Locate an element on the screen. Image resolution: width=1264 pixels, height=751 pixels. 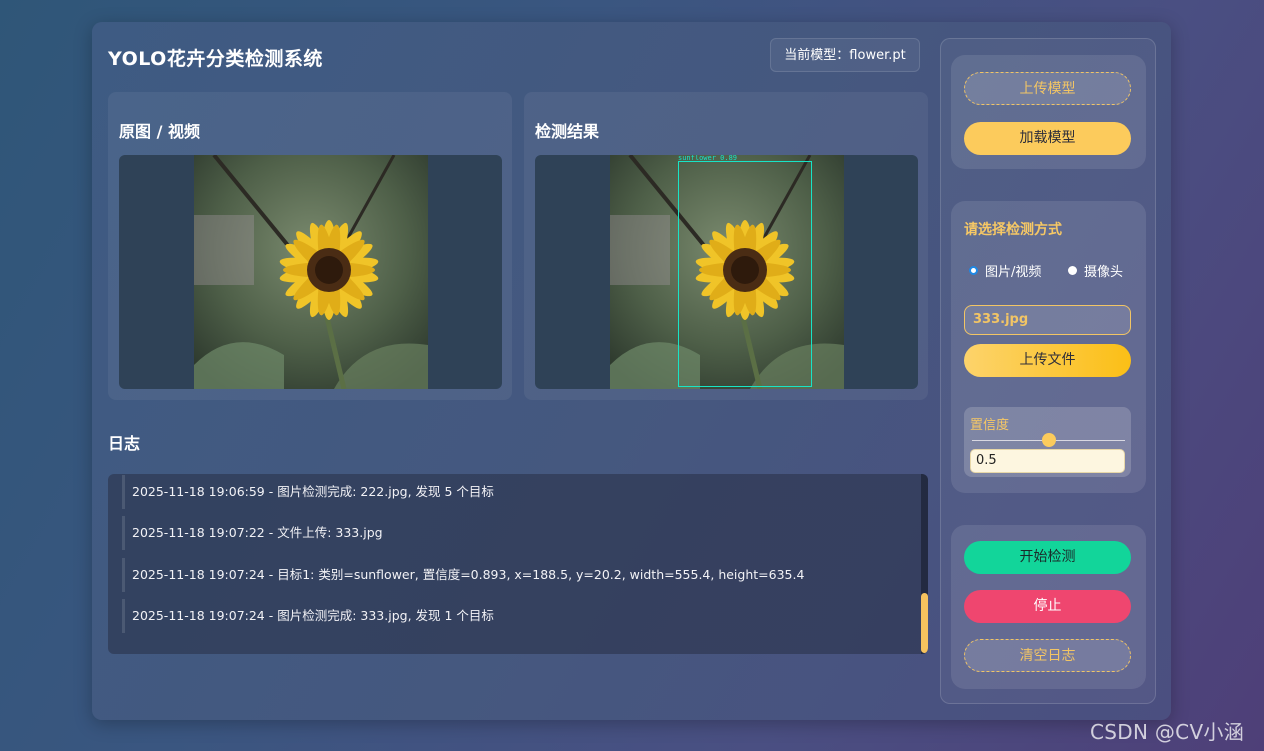
confidence-input: 0.5 is located at coordinates (1047, 461).